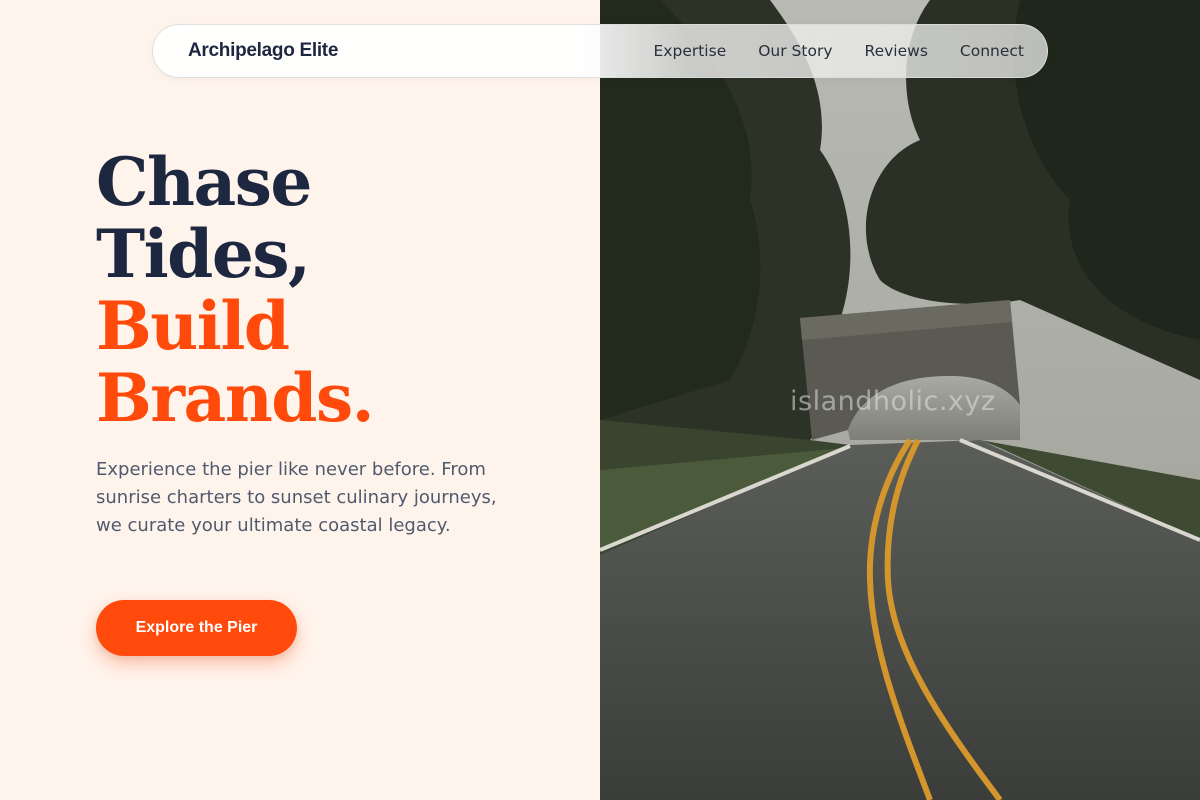  Describe the element at coordinates (235, 398) in the screenshot. I see `hero-heading-line-4: Brands.` at that location.